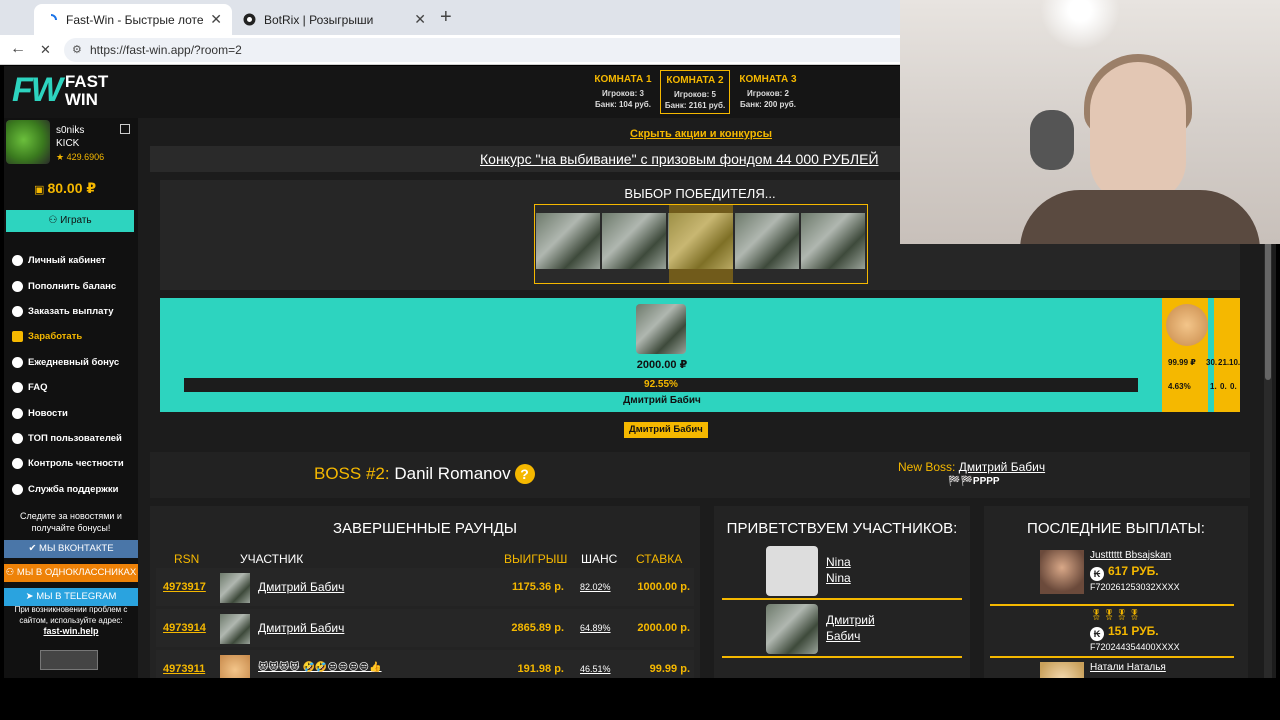 Image resolution: width=1280 pixels, height=720 pixels. I want to click on vk-button: ✔ МЫ ВКОНТАКТЕ, so click(71, 549).